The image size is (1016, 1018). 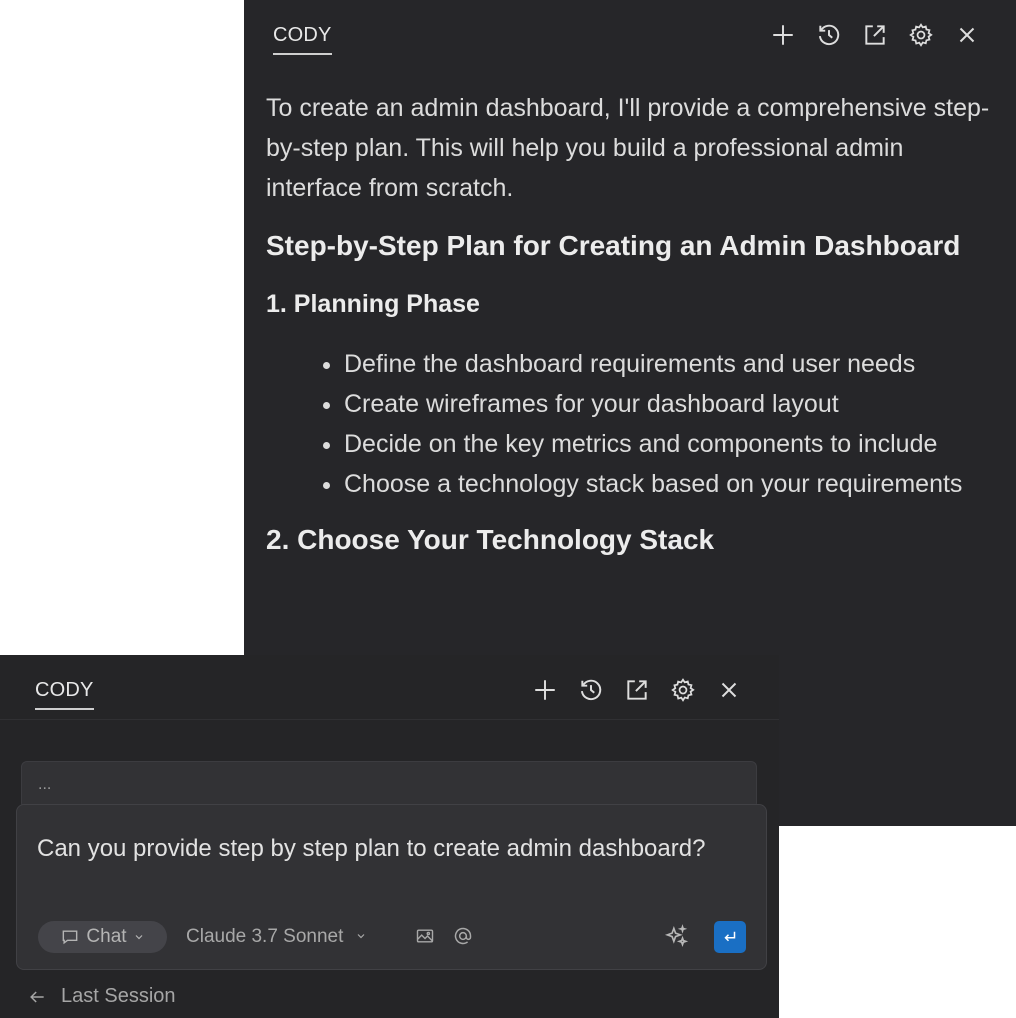 What do you see at coordinates (490, 539) in the screenshot?
I see `response-next-heading: 2. Choose Your Technology Stack` at bounding box center [490, 539].